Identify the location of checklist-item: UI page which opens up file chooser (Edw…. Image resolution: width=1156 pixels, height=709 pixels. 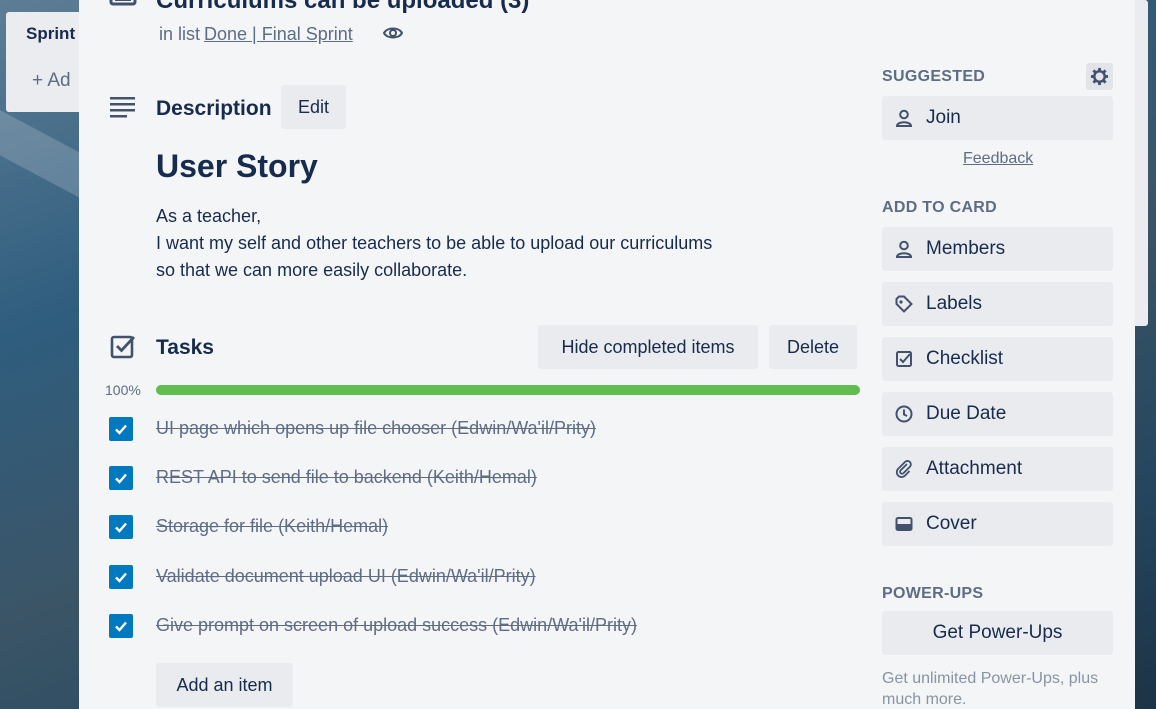
(352, 429).